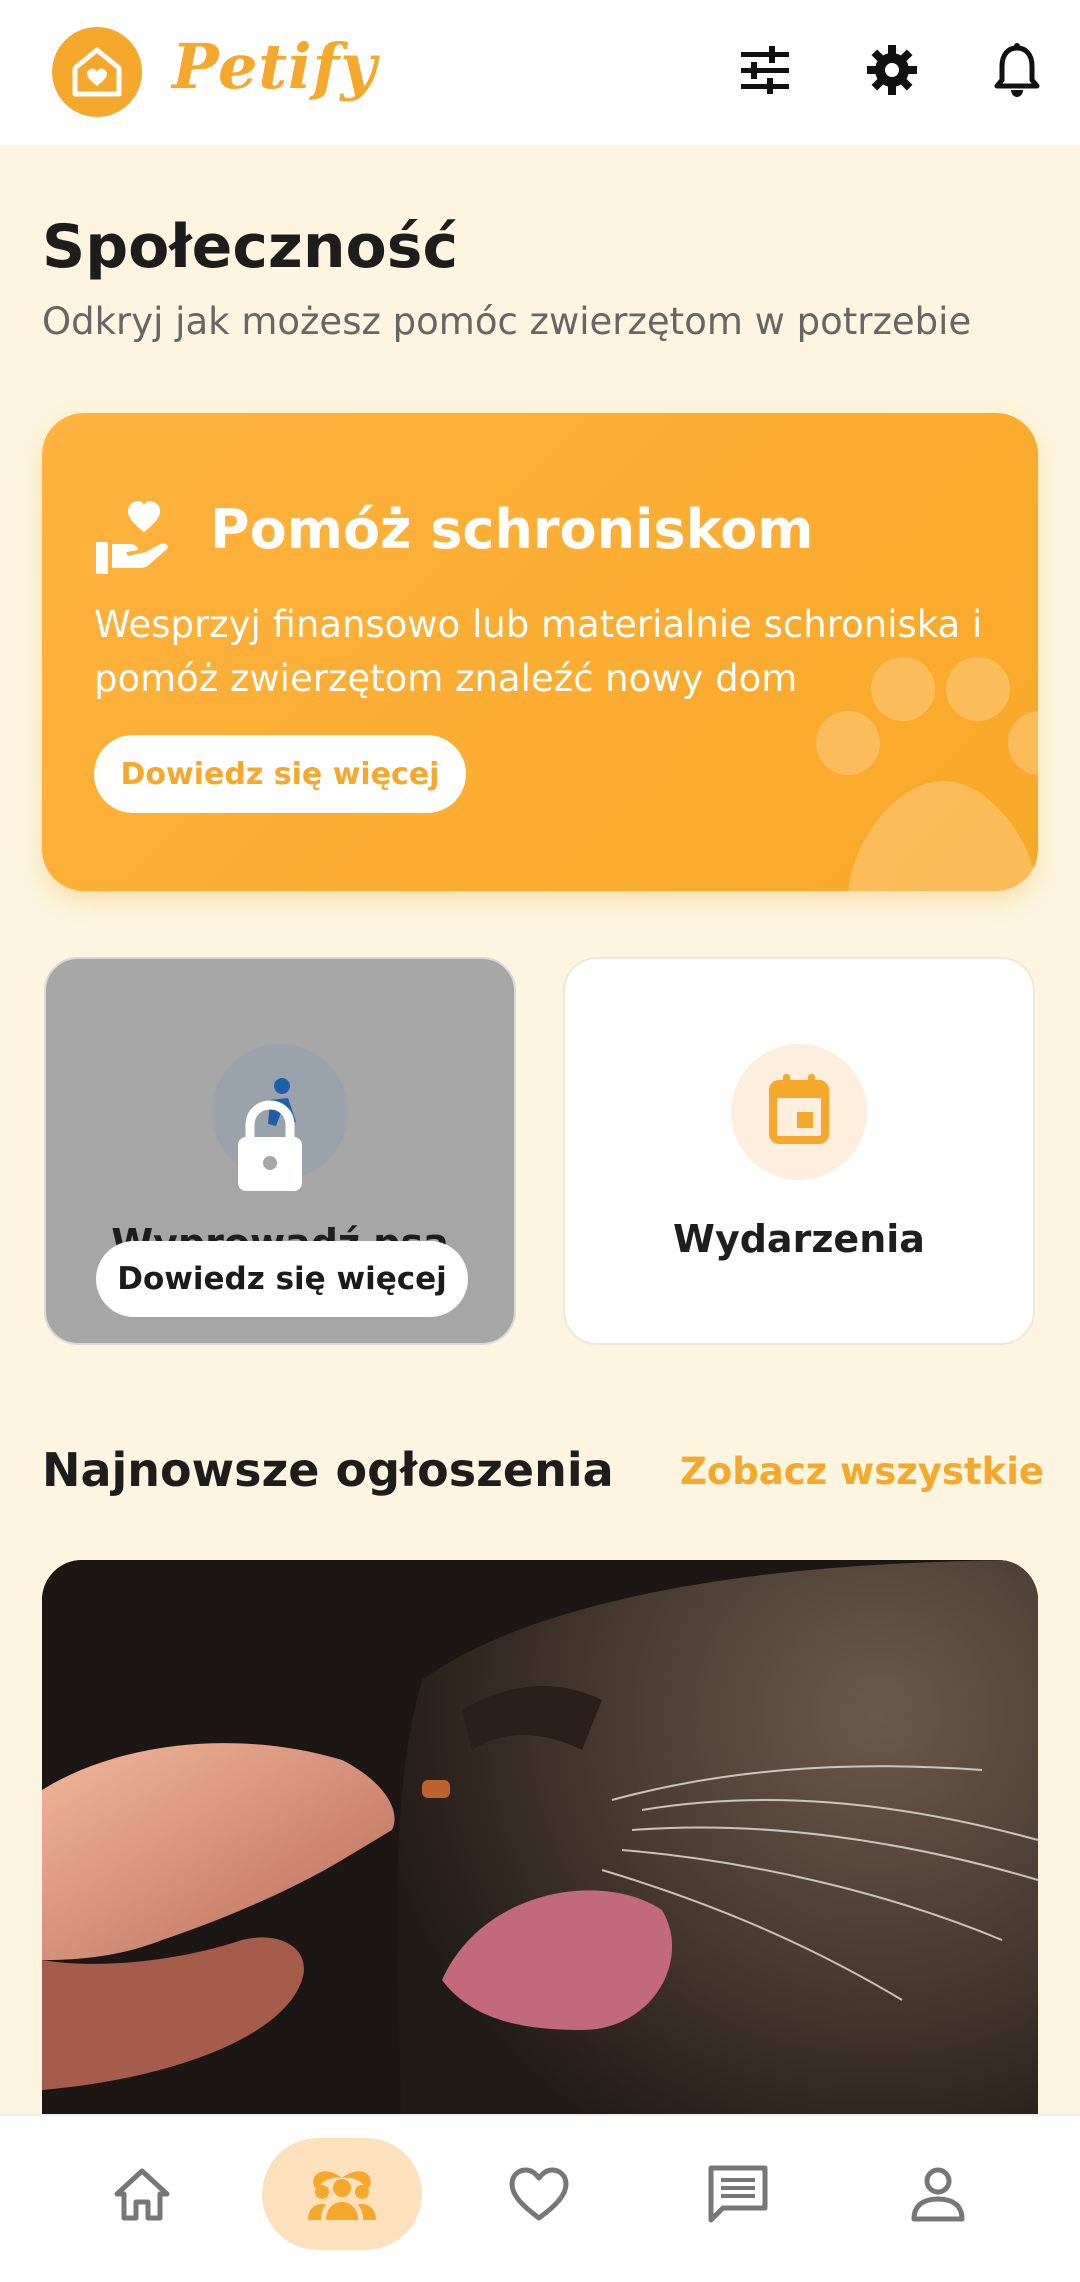 The image size is (1080, 2282). Describe the element at coordinates (328, 1470) in the screenshot. I see `latest-section-title: Najnowsze ogłoszenia` at that location.